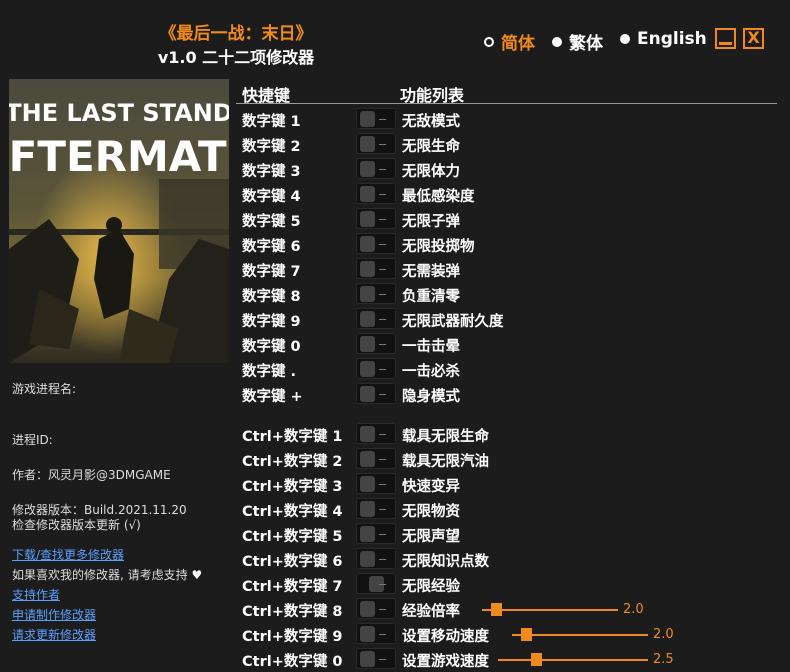  What do you see at coordinates (54, 614) in the screenshot?
I see `request-trainer-link: 申请制作修改器` at bounding box center [54, 614].